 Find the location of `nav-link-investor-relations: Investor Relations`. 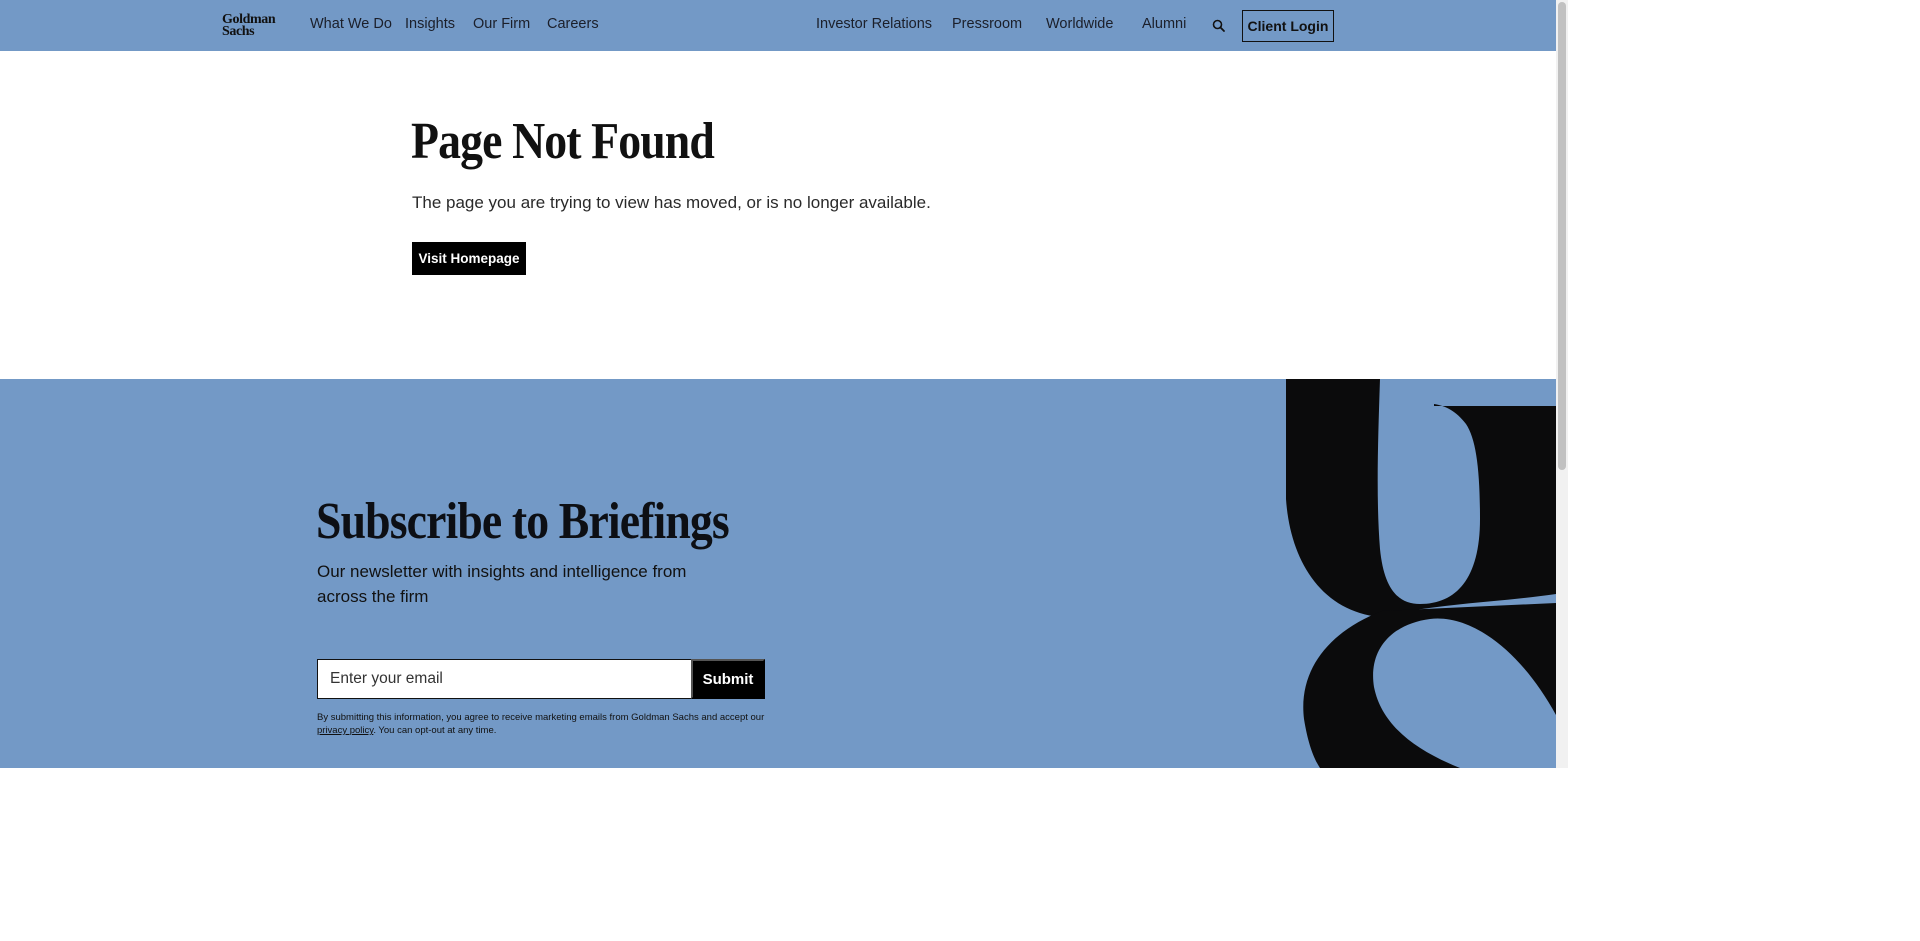

nav-link-investor-relations: Investor Relations is located at coordinates (874, 24).